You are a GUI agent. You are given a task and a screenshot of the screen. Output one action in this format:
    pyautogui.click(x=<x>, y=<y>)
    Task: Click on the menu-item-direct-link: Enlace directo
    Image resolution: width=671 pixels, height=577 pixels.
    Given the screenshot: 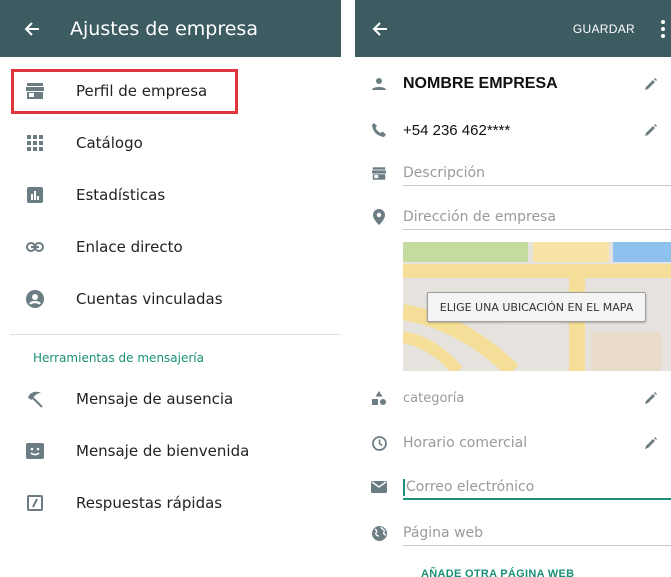 What is the action you would take?
    pyautogui.click(x=170, y=247)
    